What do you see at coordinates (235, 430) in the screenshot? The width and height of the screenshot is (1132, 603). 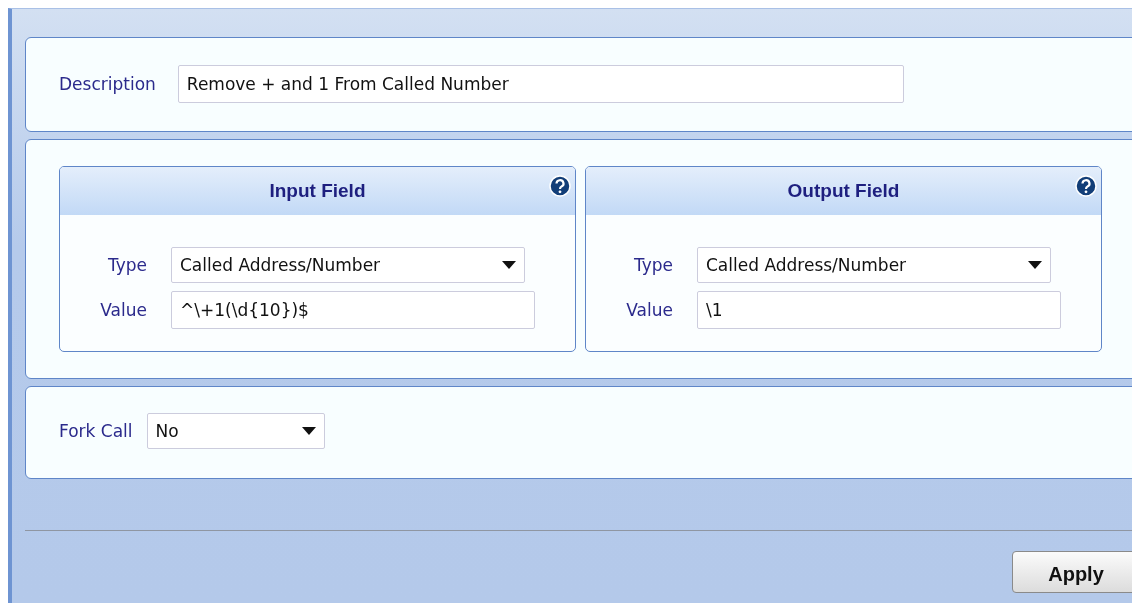 I see `fork-call-dropdown: No` at bounding box center [235, 430].